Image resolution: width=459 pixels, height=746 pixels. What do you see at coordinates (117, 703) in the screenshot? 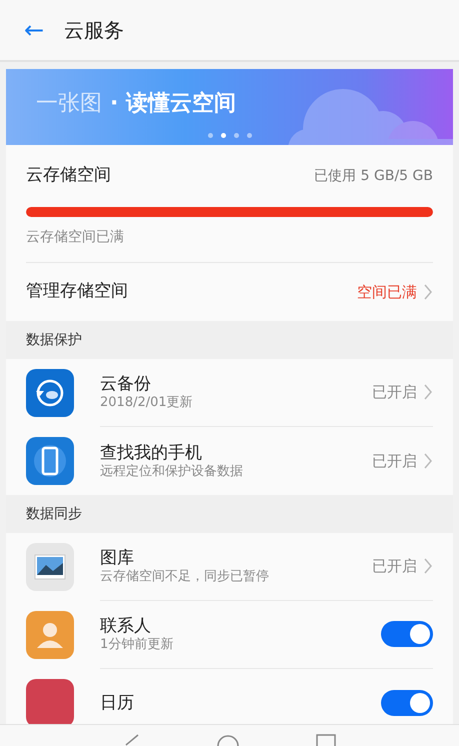
I see `item-title: 日历` at bounding box center [117, 703].